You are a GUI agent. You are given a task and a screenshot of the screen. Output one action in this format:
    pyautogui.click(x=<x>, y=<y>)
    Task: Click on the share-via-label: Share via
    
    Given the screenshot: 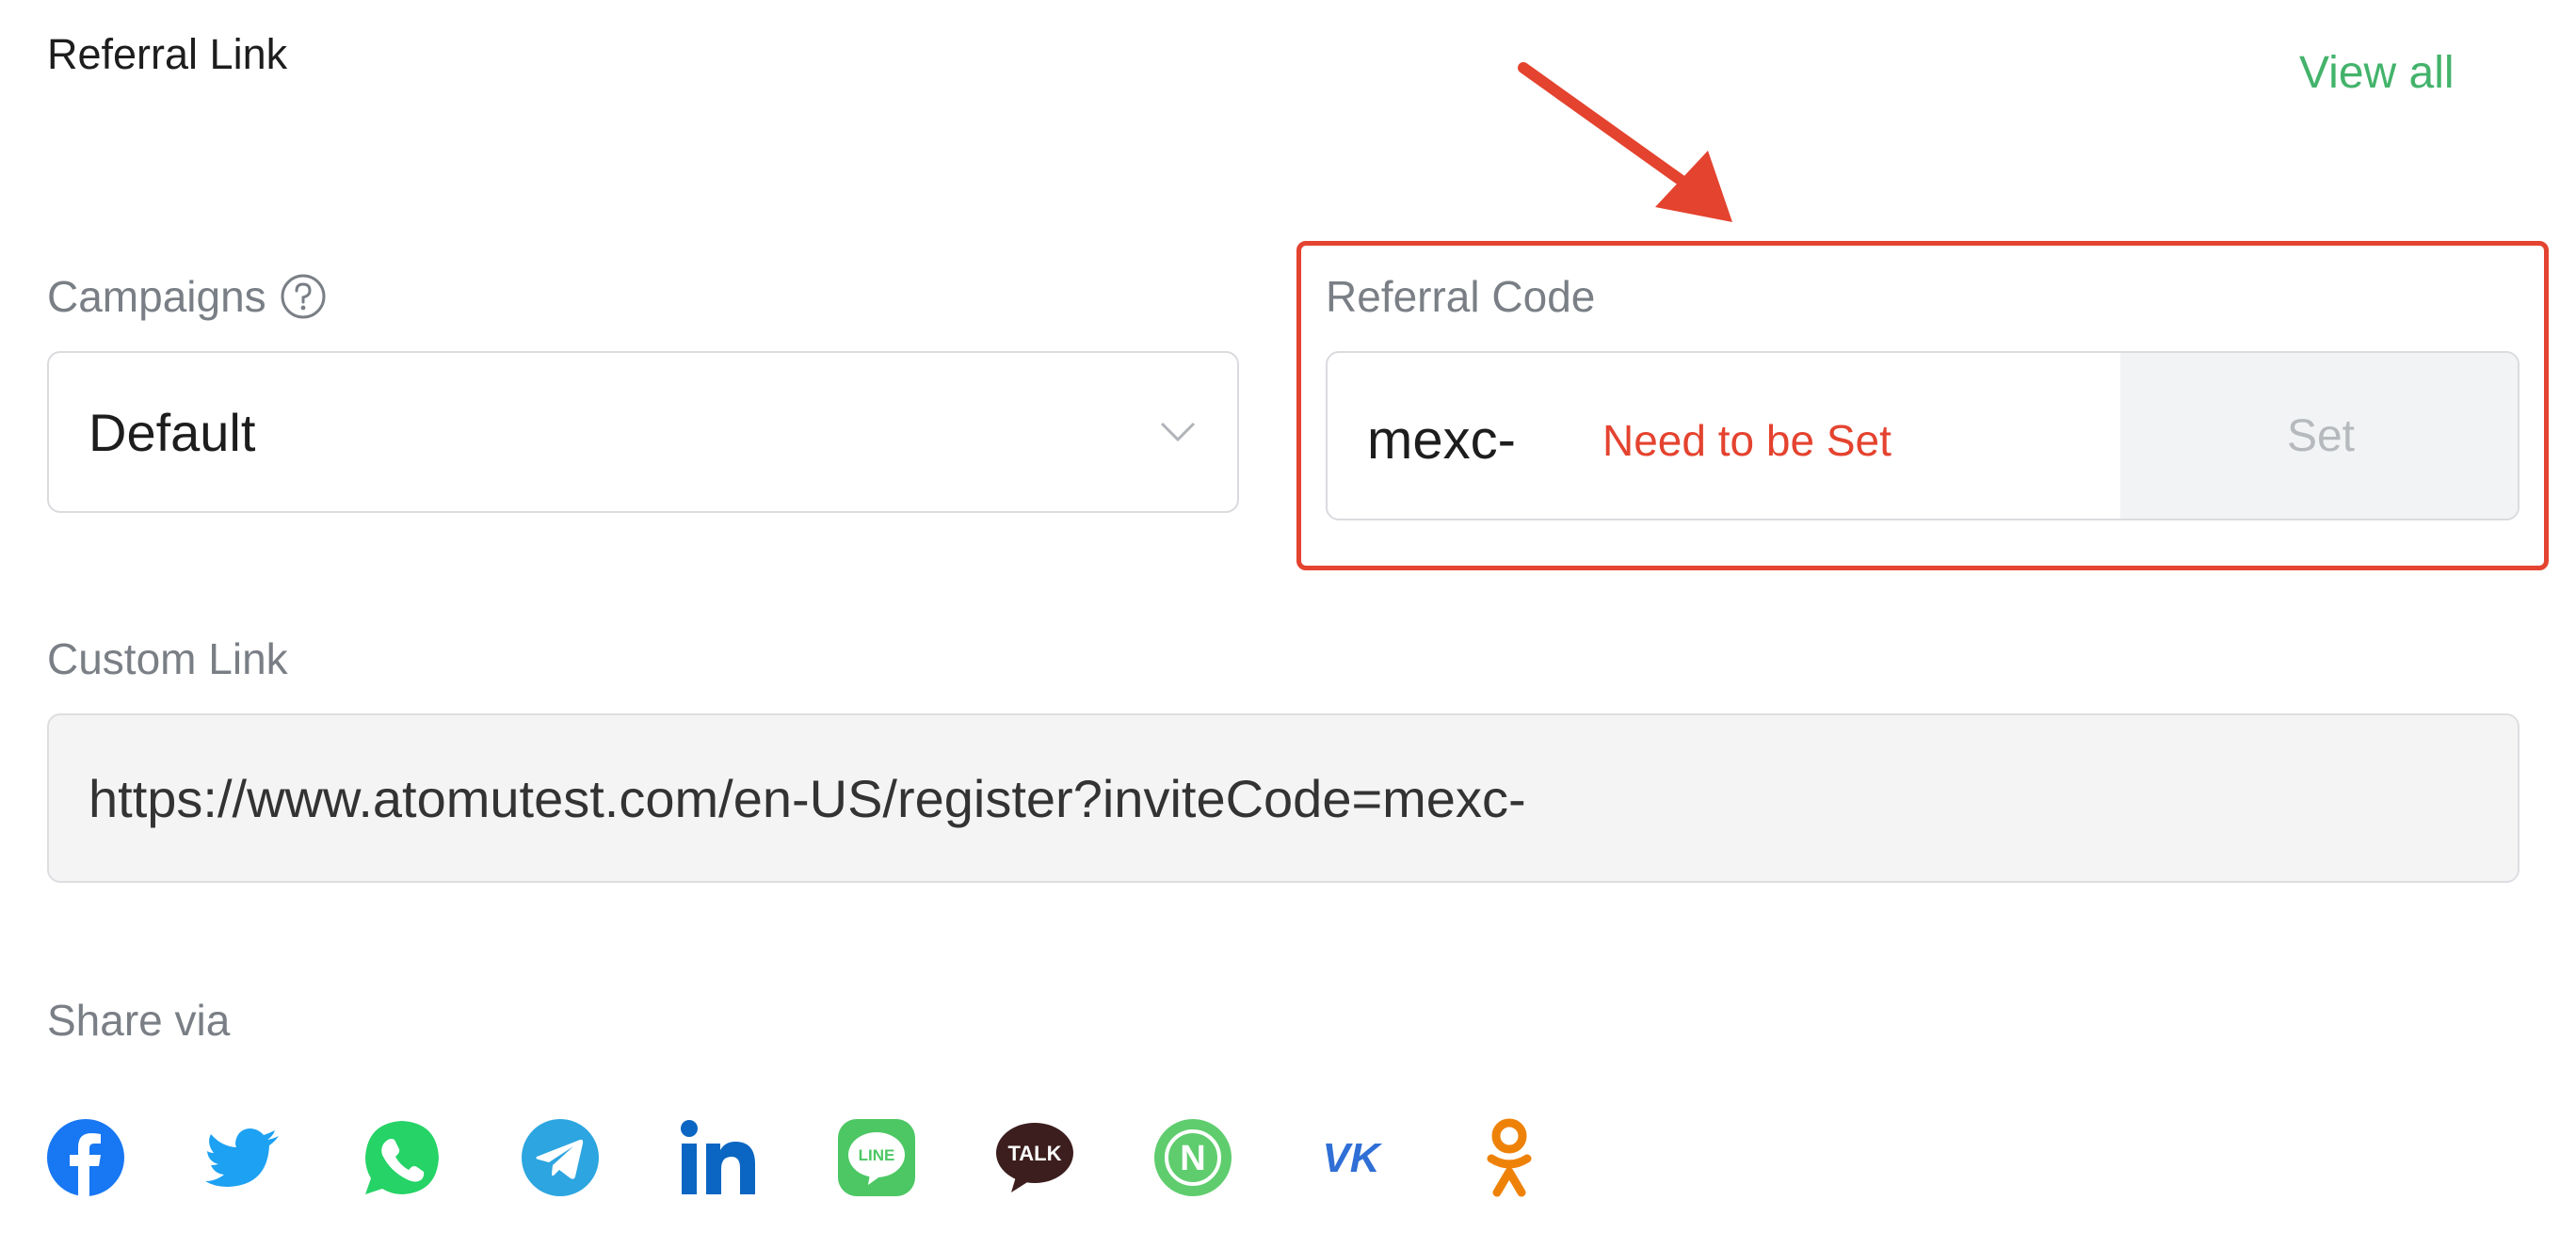 What is the action you would take?
    pyautogui.click(x=139, y=1020)
    